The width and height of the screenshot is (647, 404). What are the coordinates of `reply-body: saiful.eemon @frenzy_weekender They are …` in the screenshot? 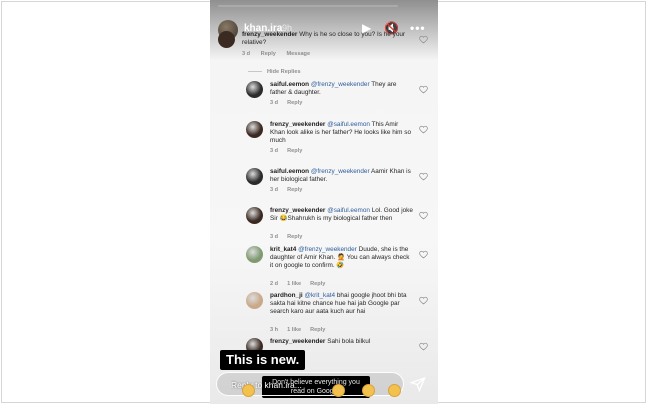 It's located at (342, 89).